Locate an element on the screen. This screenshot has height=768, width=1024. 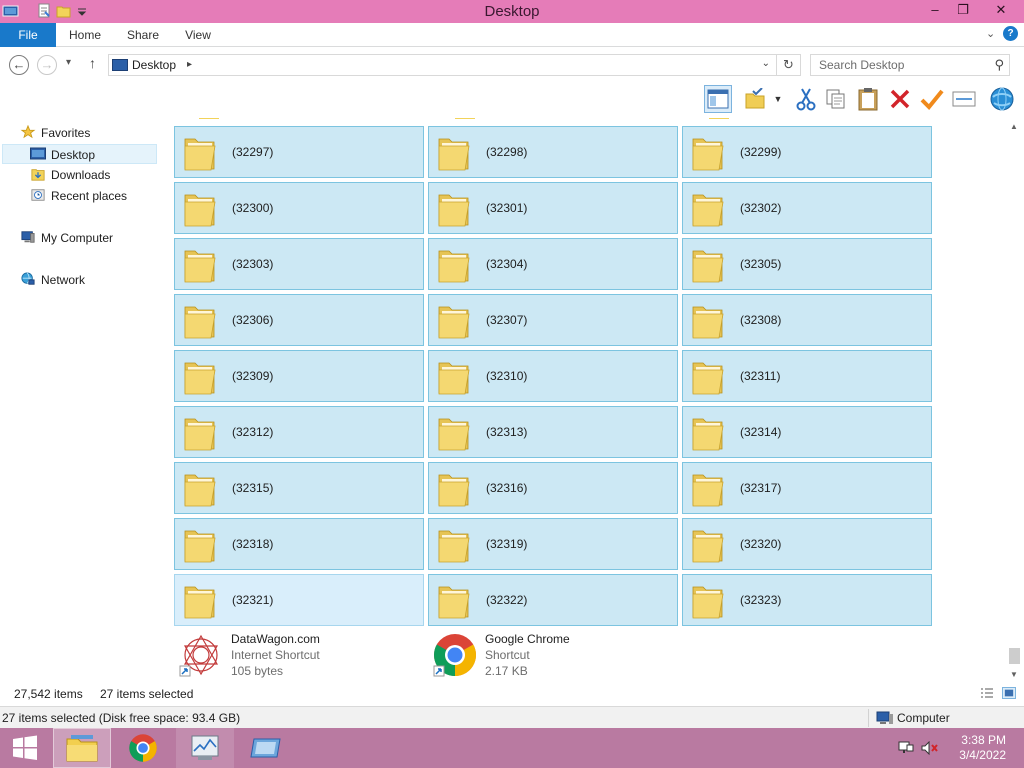
status-divider is located at coordinates (868, 718).